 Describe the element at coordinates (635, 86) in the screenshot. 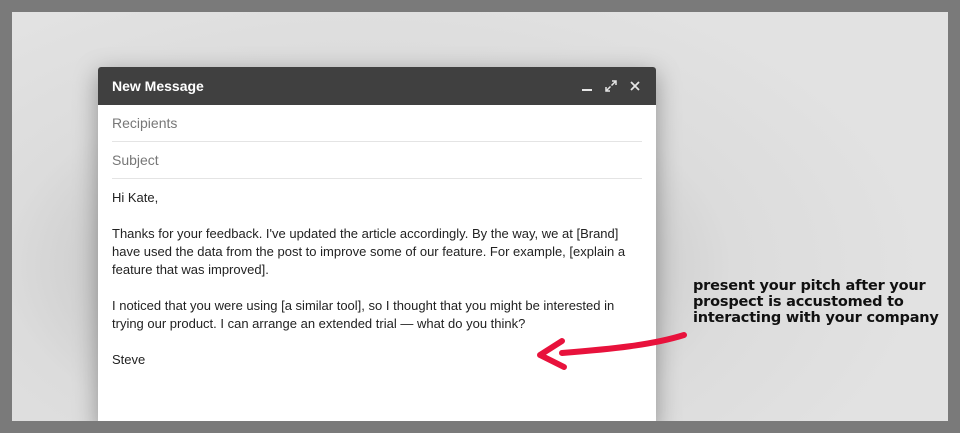

I see `close-icon` at that location.